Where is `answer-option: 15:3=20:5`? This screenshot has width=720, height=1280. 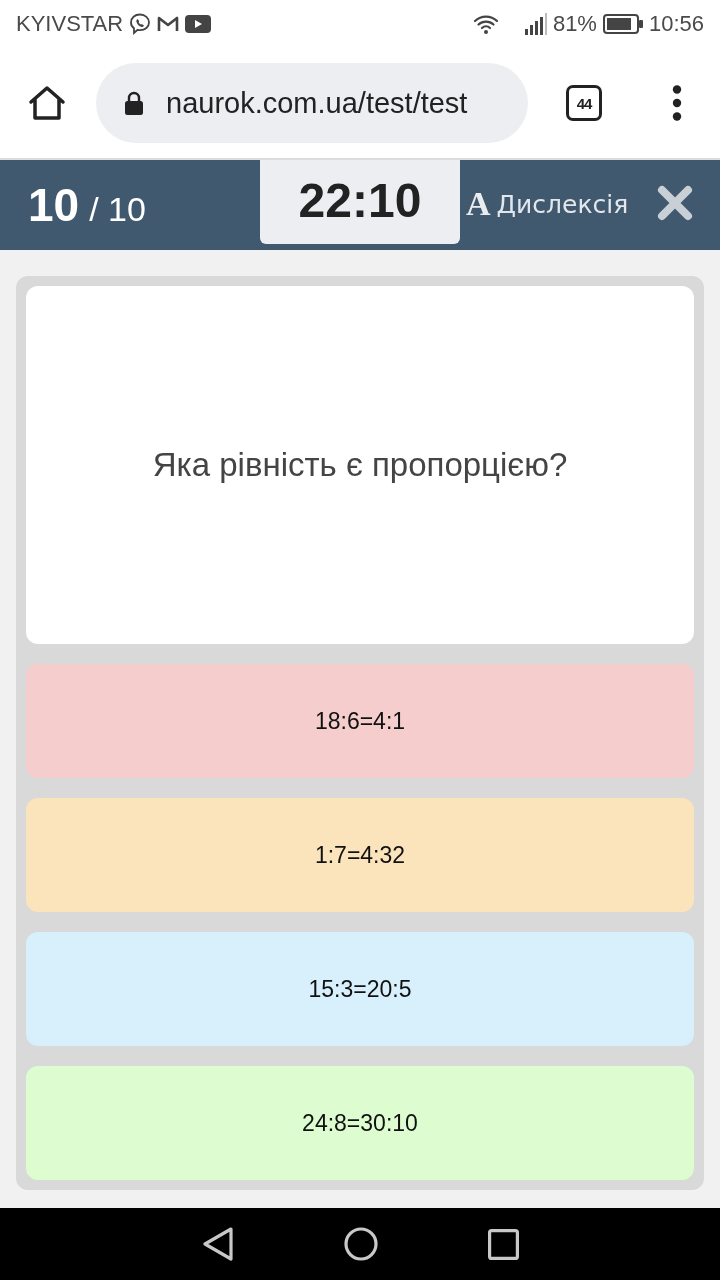
answer-option: 15:3=20:5 is located at coordinates (360, 989).